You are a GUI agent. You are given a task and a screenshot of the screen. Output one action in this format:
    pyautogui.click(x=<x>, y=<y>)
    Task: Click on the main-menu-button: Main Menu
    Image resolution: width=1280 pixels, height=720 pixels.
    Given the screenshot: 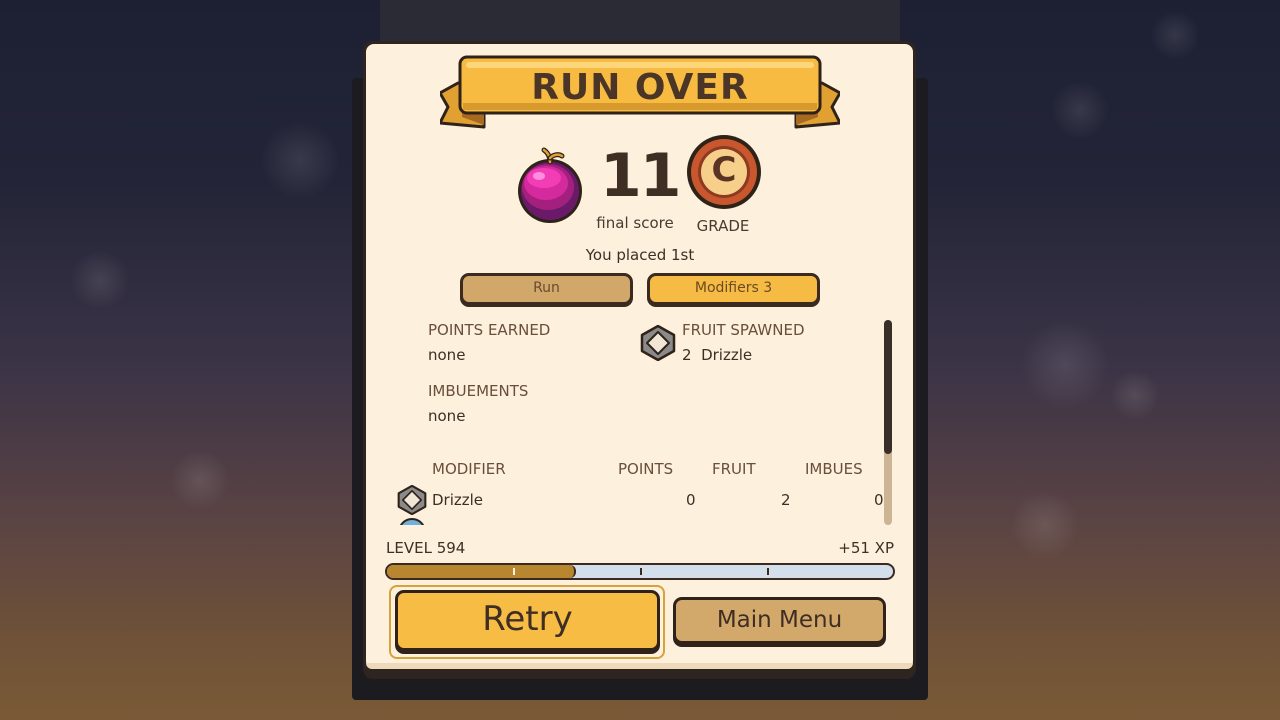 What is the action you would take?
    pyautogui.click(x=779, y=620)
    